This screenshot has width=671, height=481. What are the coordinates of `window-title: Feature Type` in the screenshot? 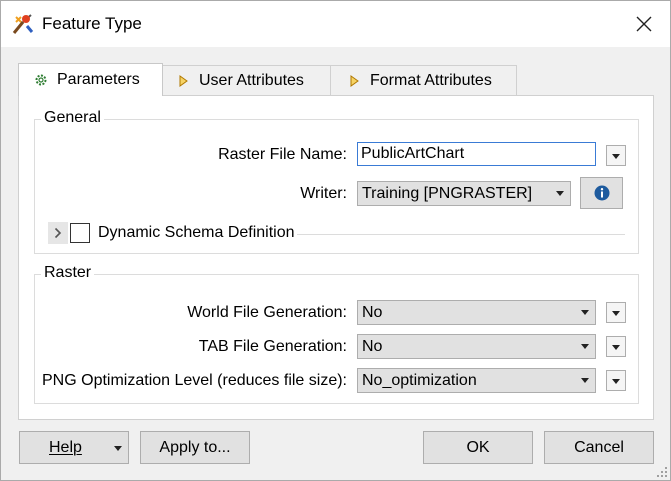 It's located at (92, 23).